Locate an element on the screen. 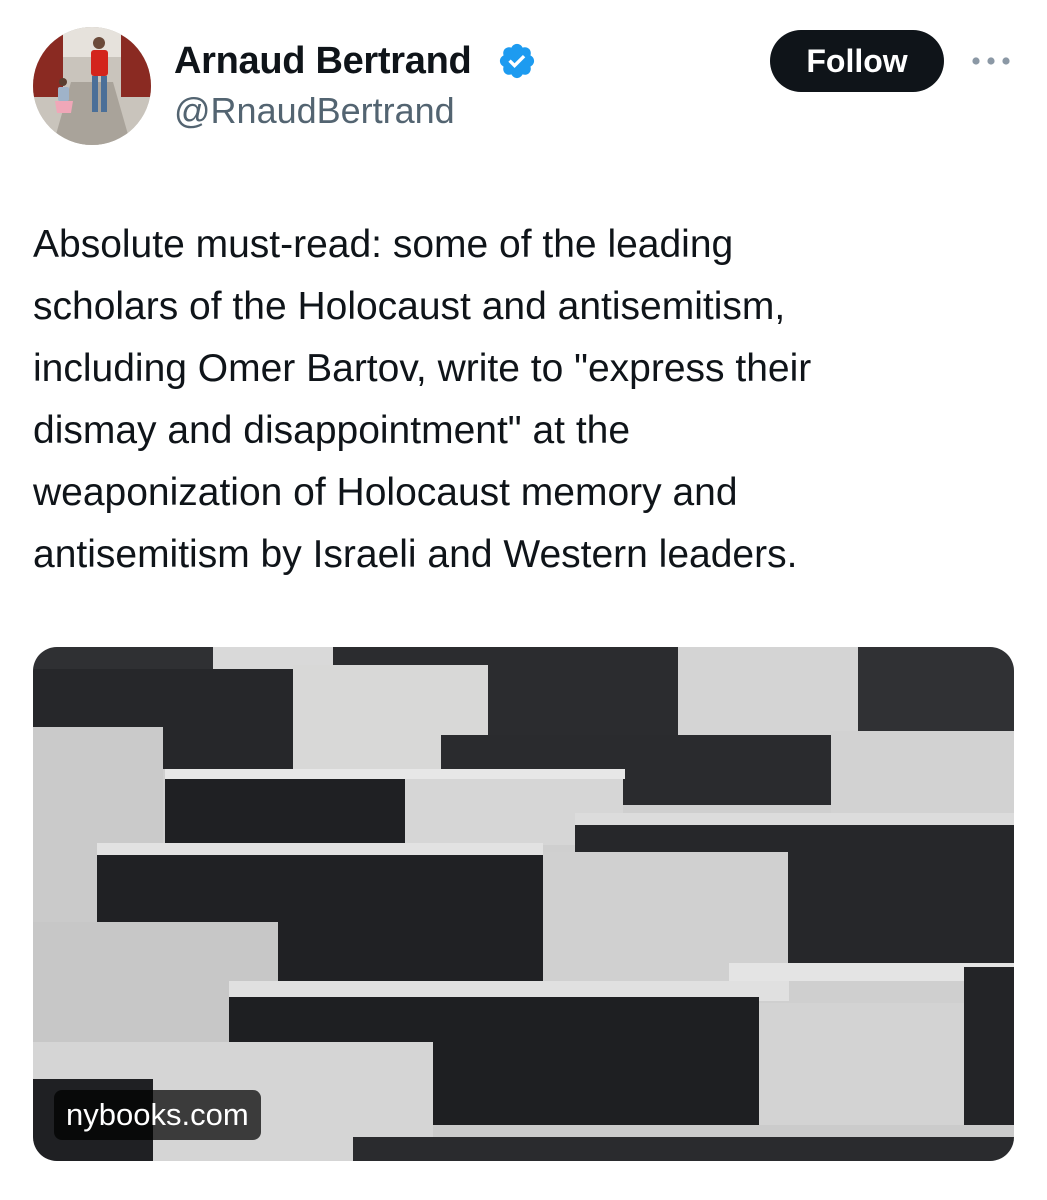 Image resolution: width=1047 pixels, height=1200 pixels. link-source-badge: nybooks.com is located at coordinates (157, 1115).